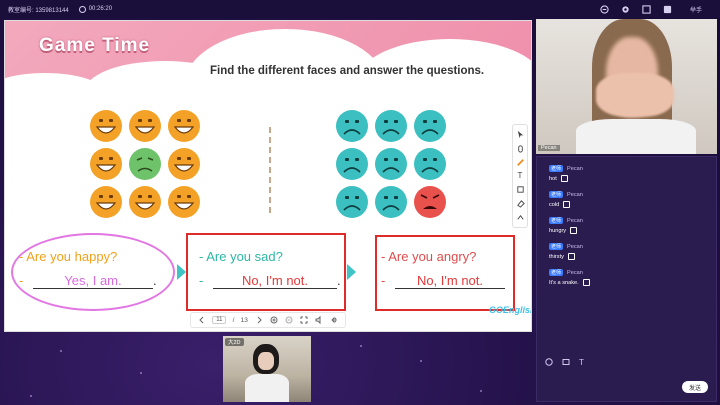 The width and height of the screenshot is (720, 405). What do you see at coordinates (566, 225) in the screenshot?
I see `chat-message: 老师 Pecan hungry` at bounding box center [566, 225].